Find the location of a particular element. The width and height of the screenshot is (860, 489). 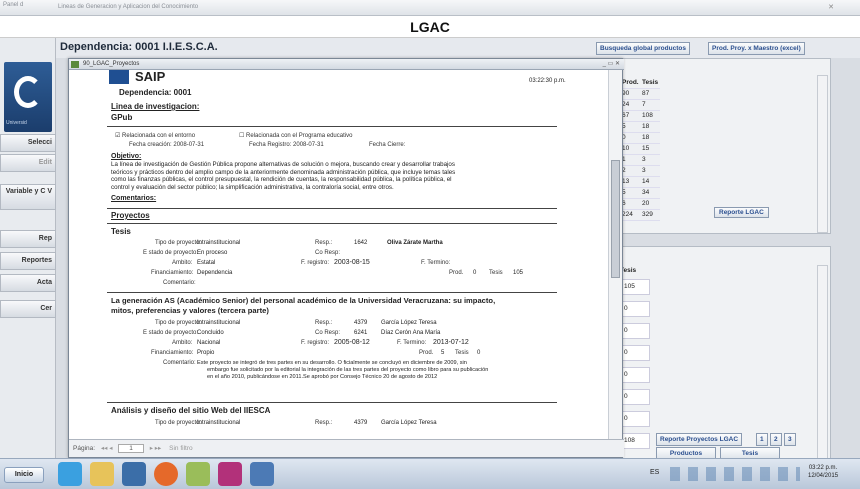

p3-tipo-label: Tipo de proyecto: is located at coordinates (178, 423).